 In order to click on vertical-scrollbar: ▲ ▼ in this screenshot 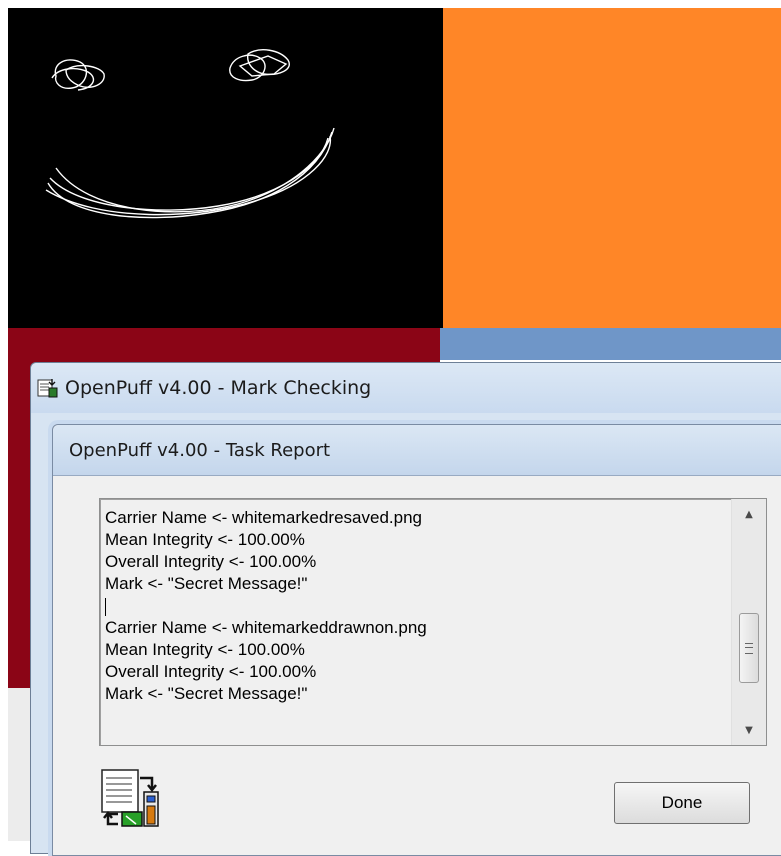, I will do `click(748, 622)`.